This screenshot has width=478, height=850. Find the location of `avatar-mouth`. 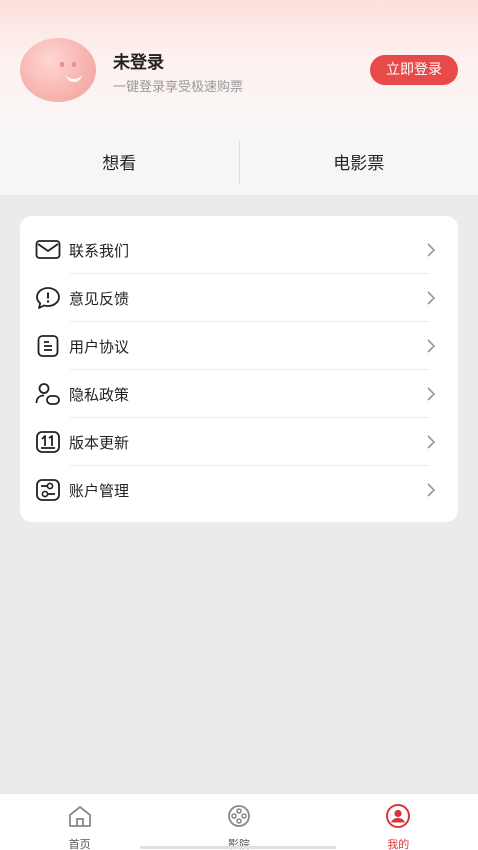

avatar-mouth is located at coordinates (74, 77).